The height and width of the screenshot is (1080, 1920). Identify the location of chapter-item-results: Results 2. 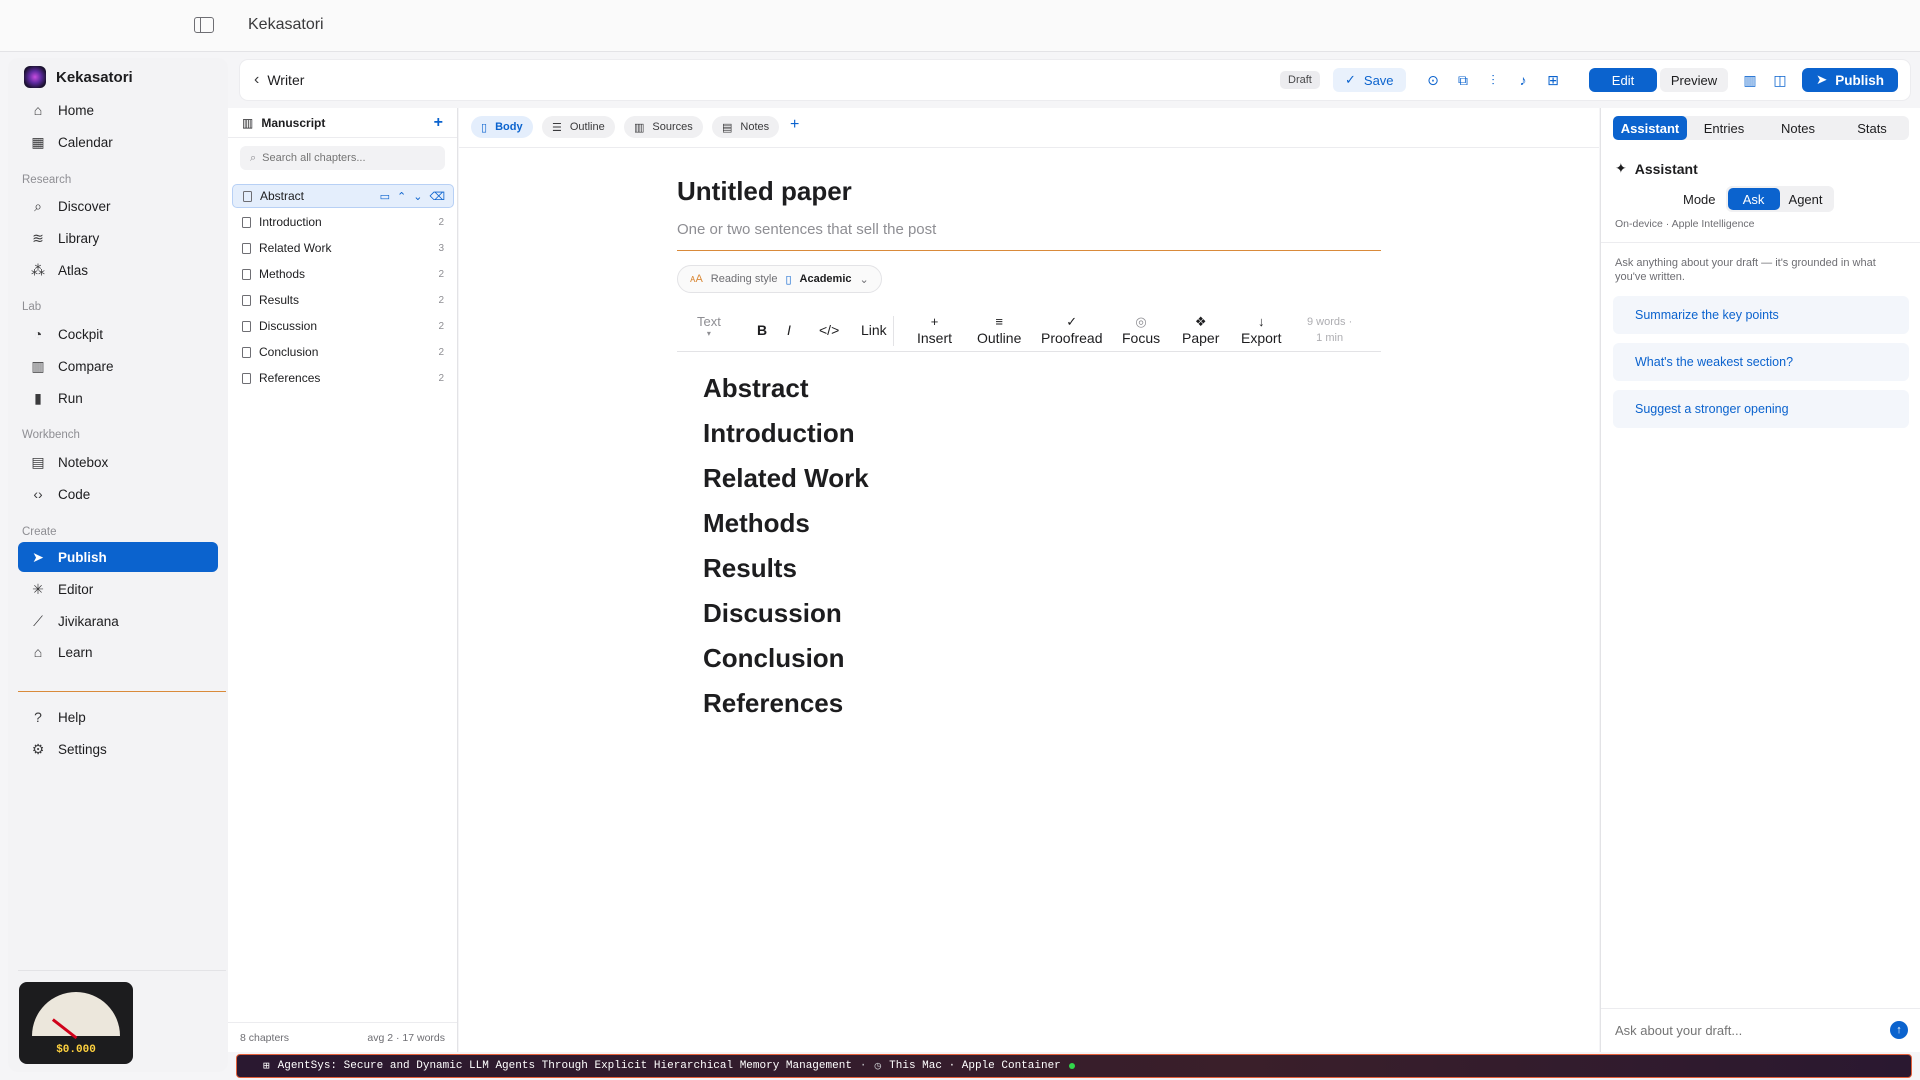
(343, 300).